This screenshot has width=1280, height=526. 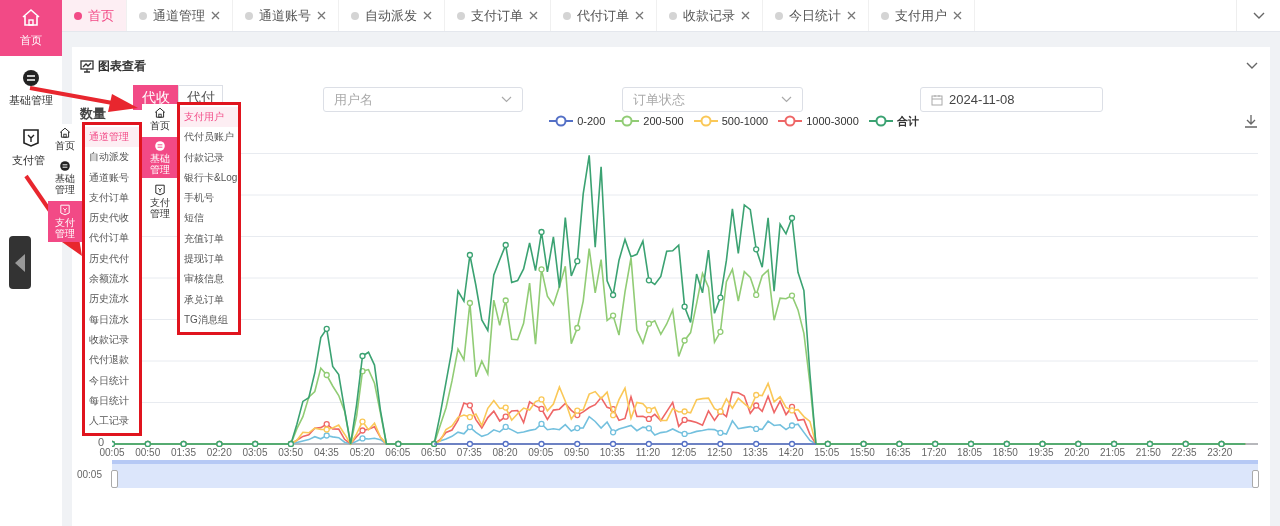 What do you see at coordinates (112, 319) in the screenshot?
I see `menu-item: 每日流水` at bounding box center [112, 319].